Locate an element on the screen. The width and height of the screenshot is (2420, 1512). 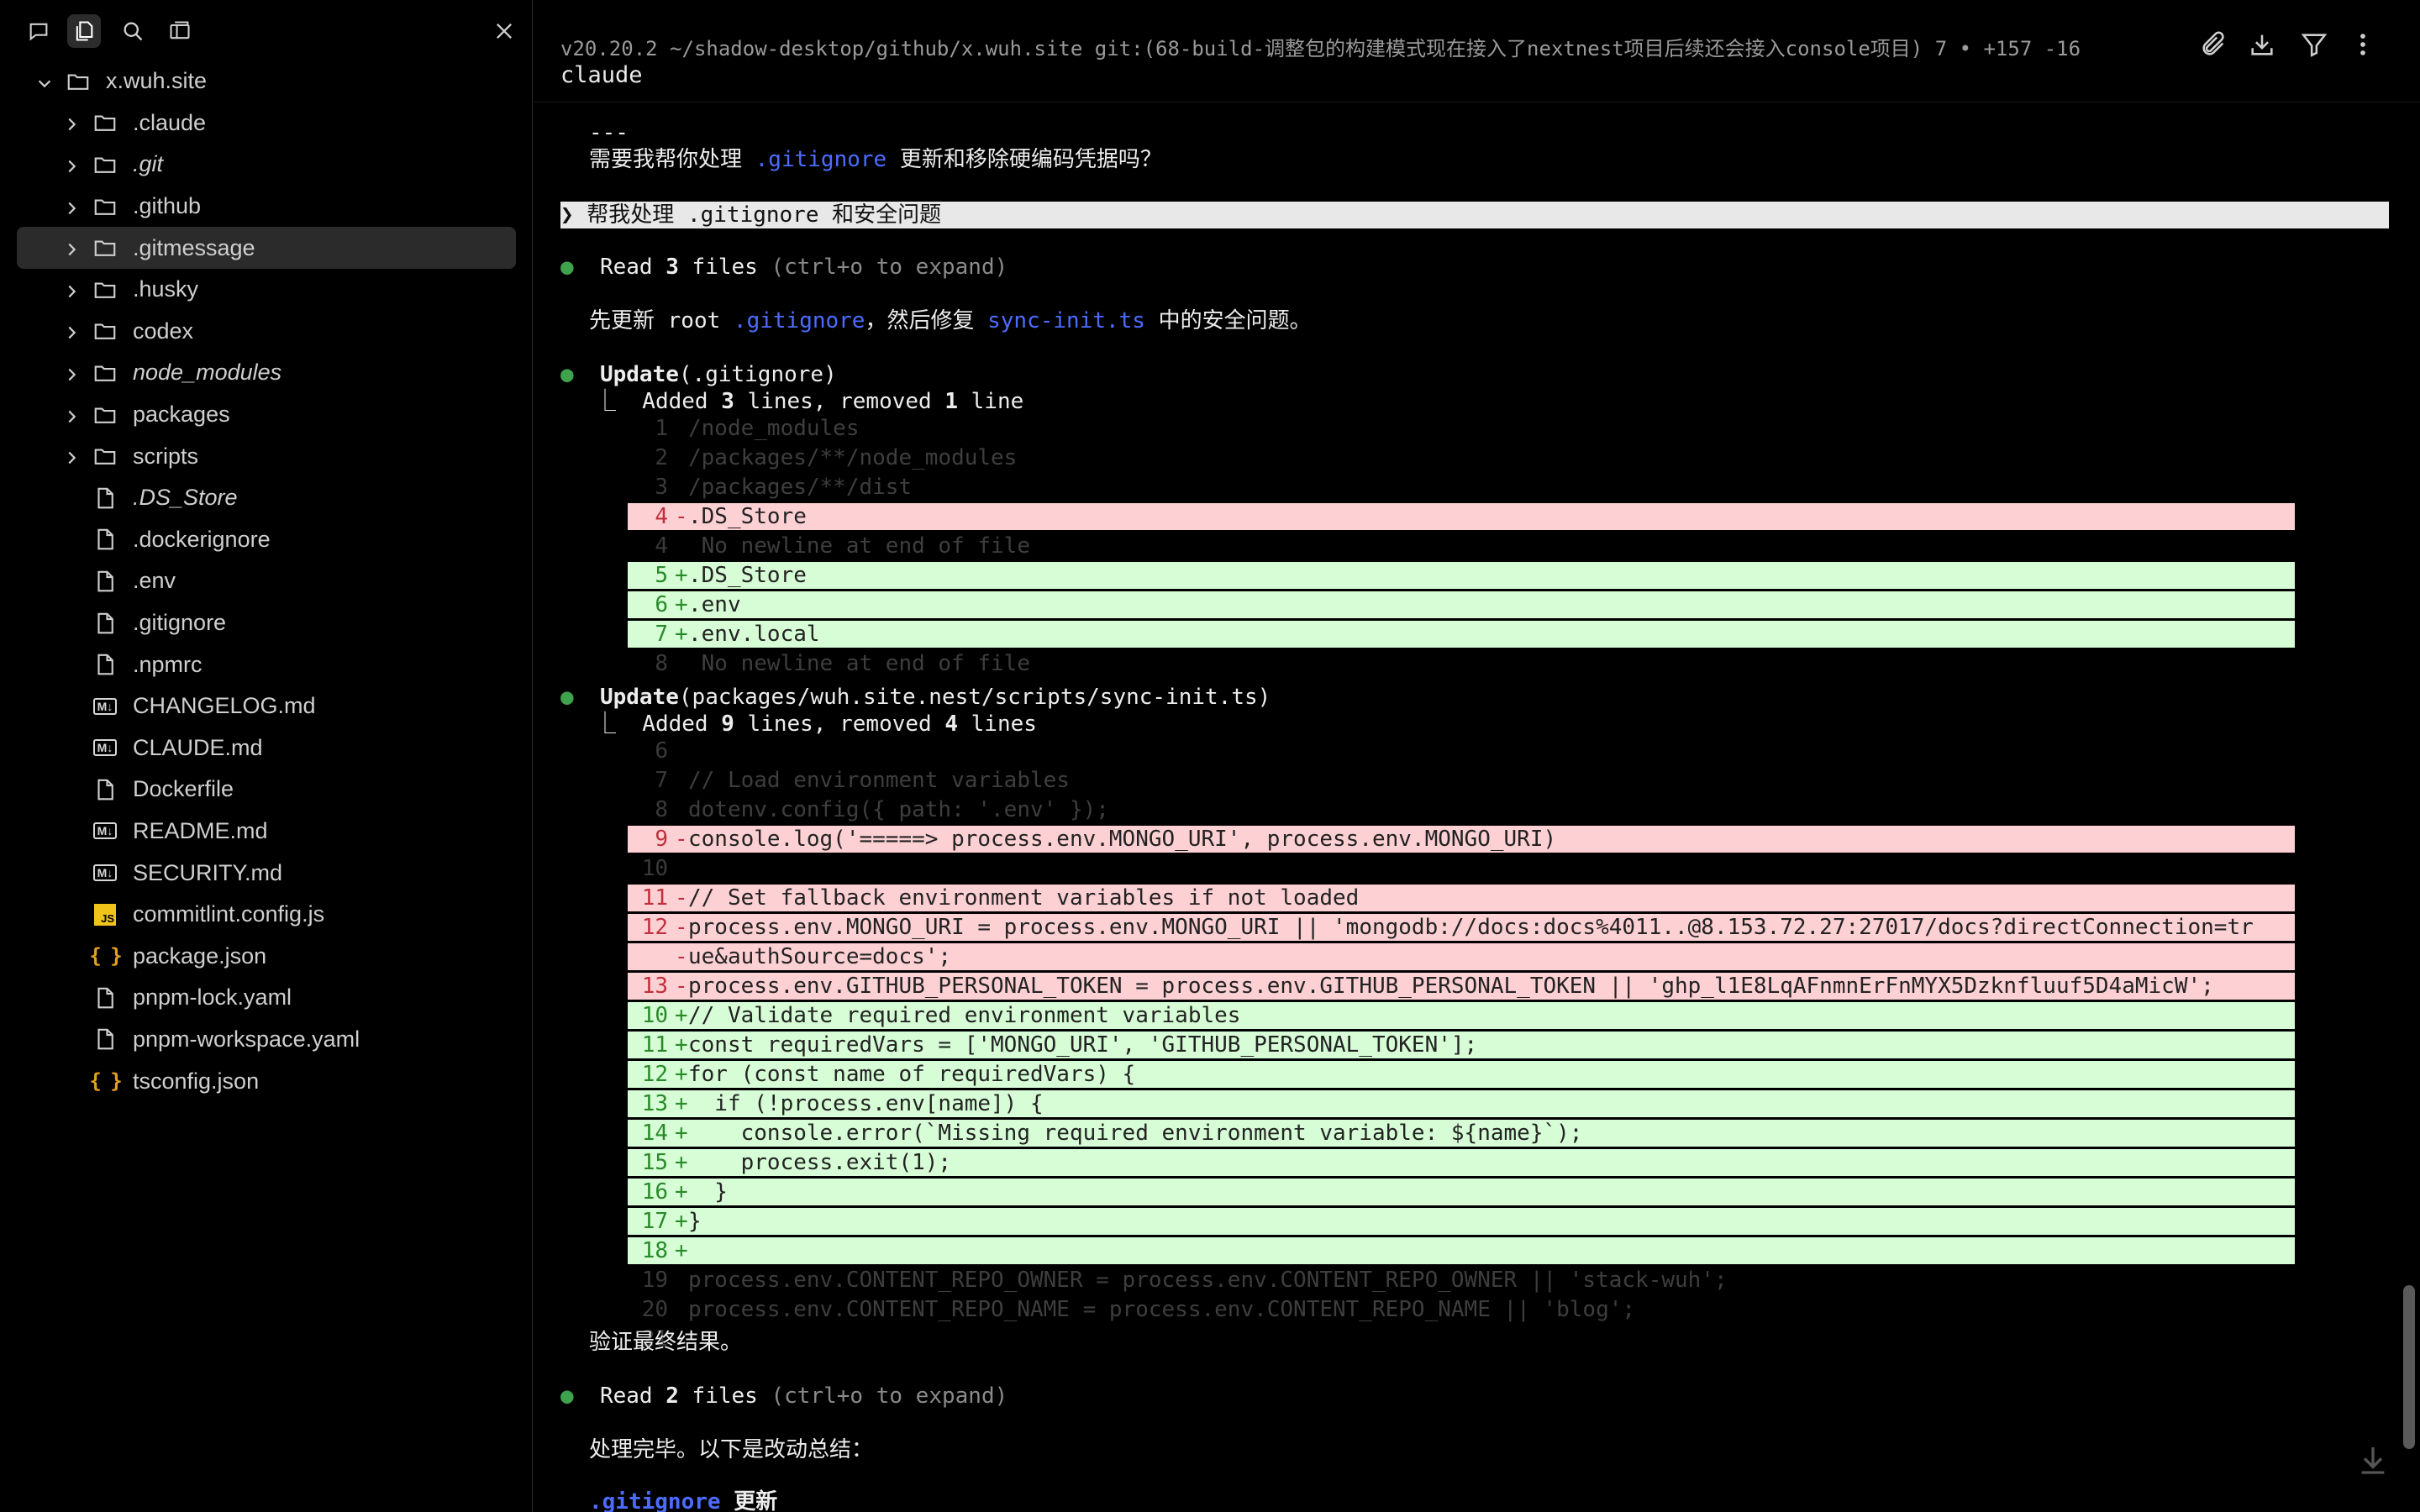
tree-item-label: .git is located at coordinates (148, 164).